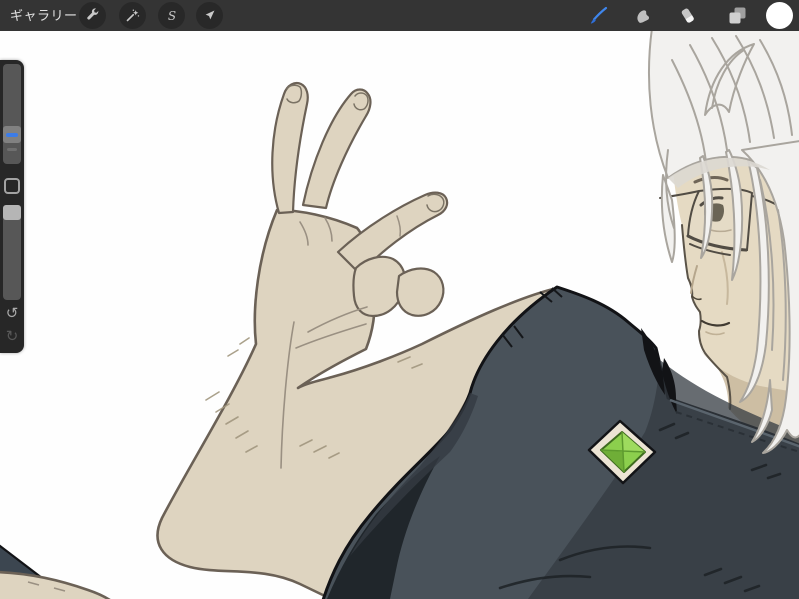 This screenshot has height=599, width=799. I want to click on paintbrush-icon, so click(599, 15).